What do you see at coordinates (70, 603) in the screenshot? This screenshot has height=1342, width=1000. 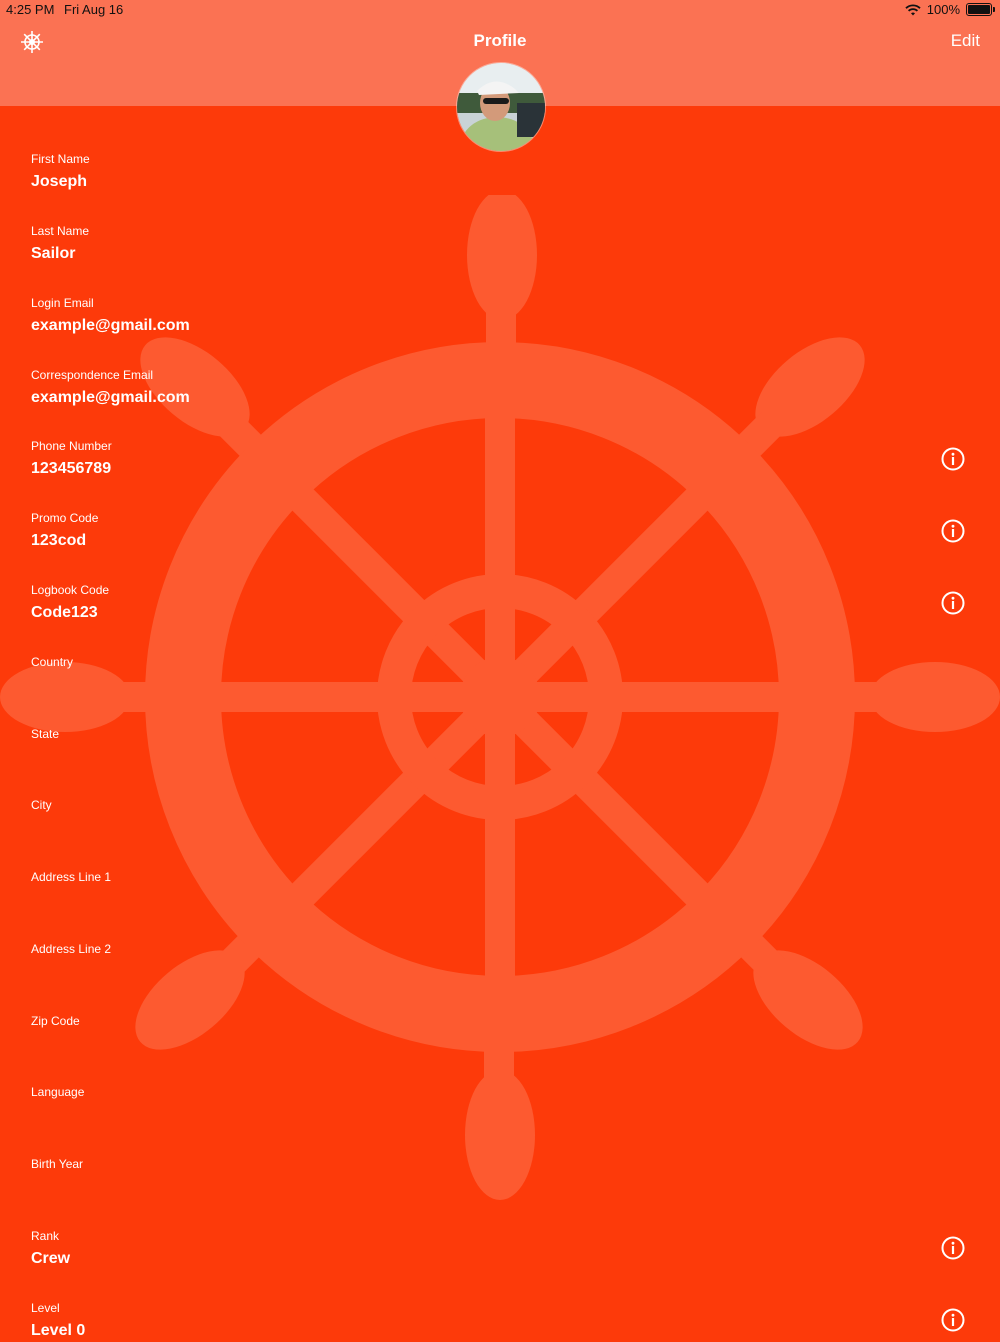 I see `logbook-code-field: Logbook Code Code123` at bounding box center [70, 603].